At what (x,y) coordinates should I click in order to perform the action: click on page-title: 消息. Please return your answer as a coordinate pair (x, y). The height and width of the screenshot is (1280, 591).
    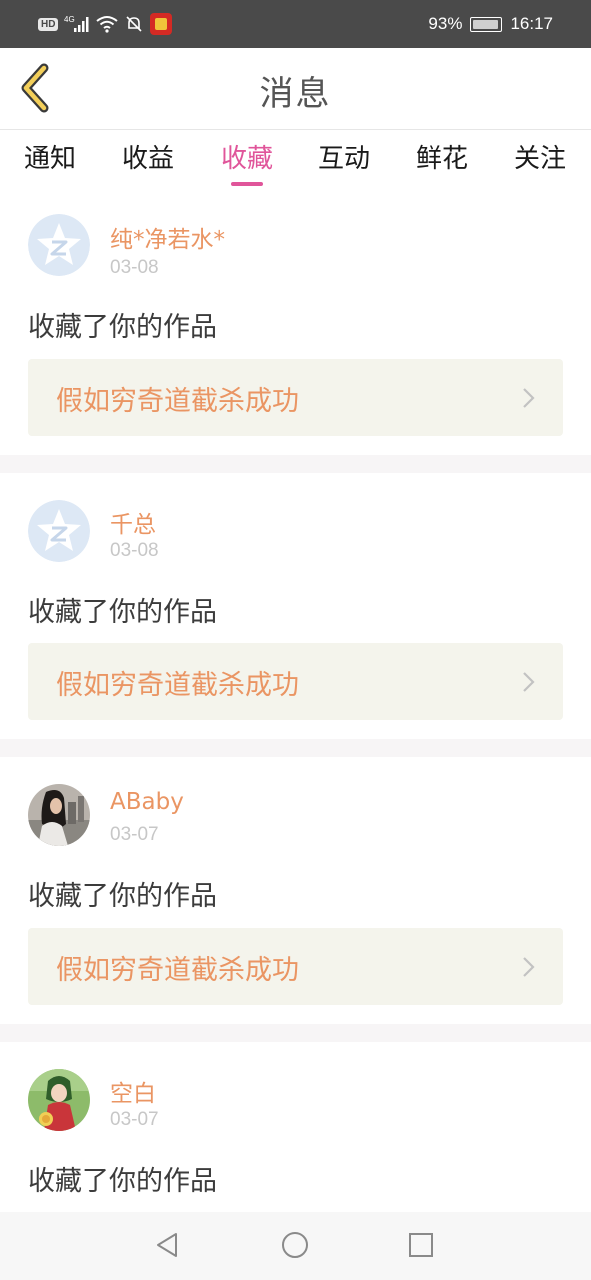
    Looking at the image, I should click on (295, 94).